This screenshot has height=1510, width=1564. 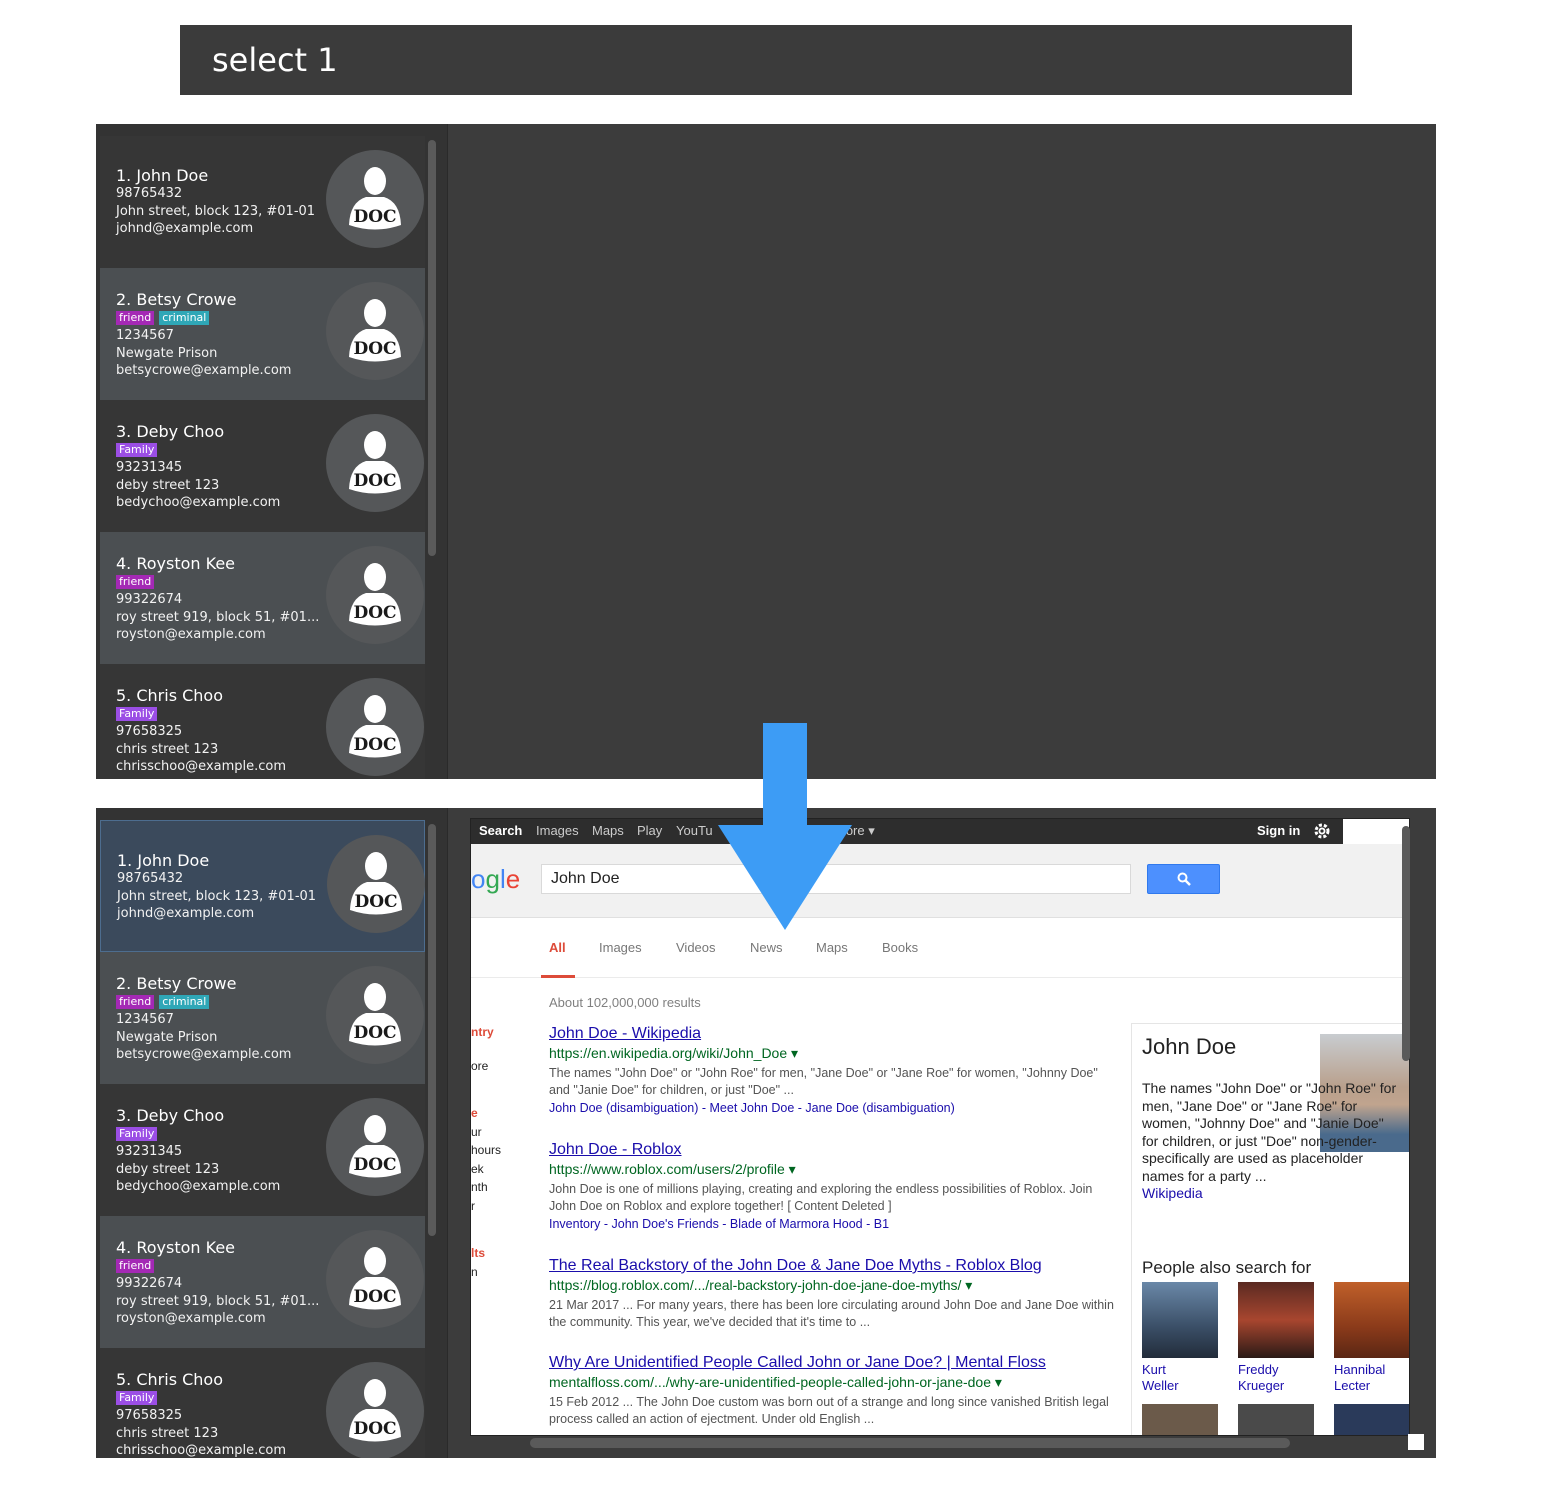 I want to click on related-person: Freddy Krueger, so click(x=1276, y=1338).